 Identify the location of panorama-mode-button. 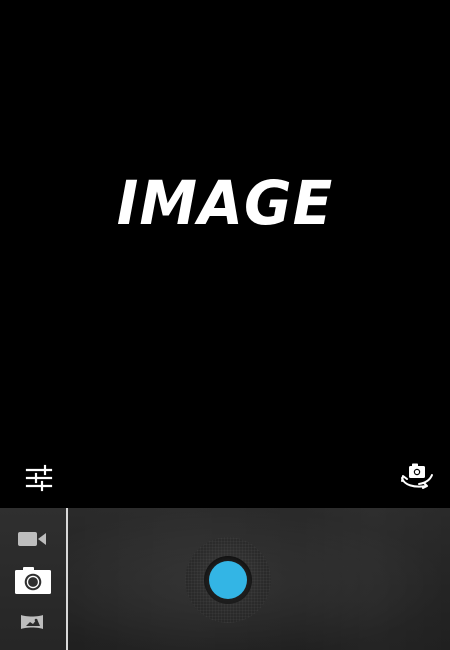
(32, 622).